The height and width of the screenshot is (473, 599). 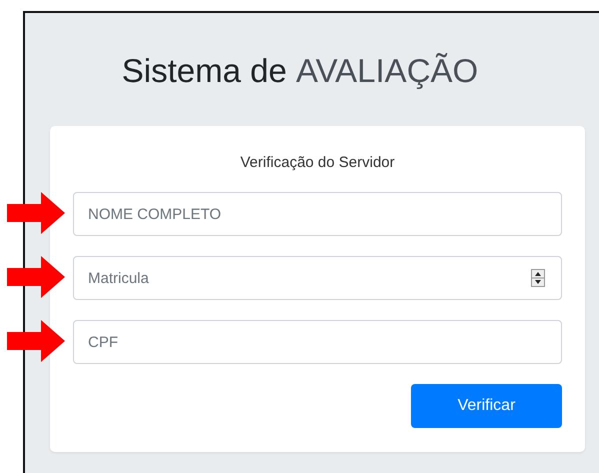 What do you see at coordinates (300, 71) in the screenshot?
I see `page-title: Sistema de AVALIAÇÃO` at bounding box center [300, 71].